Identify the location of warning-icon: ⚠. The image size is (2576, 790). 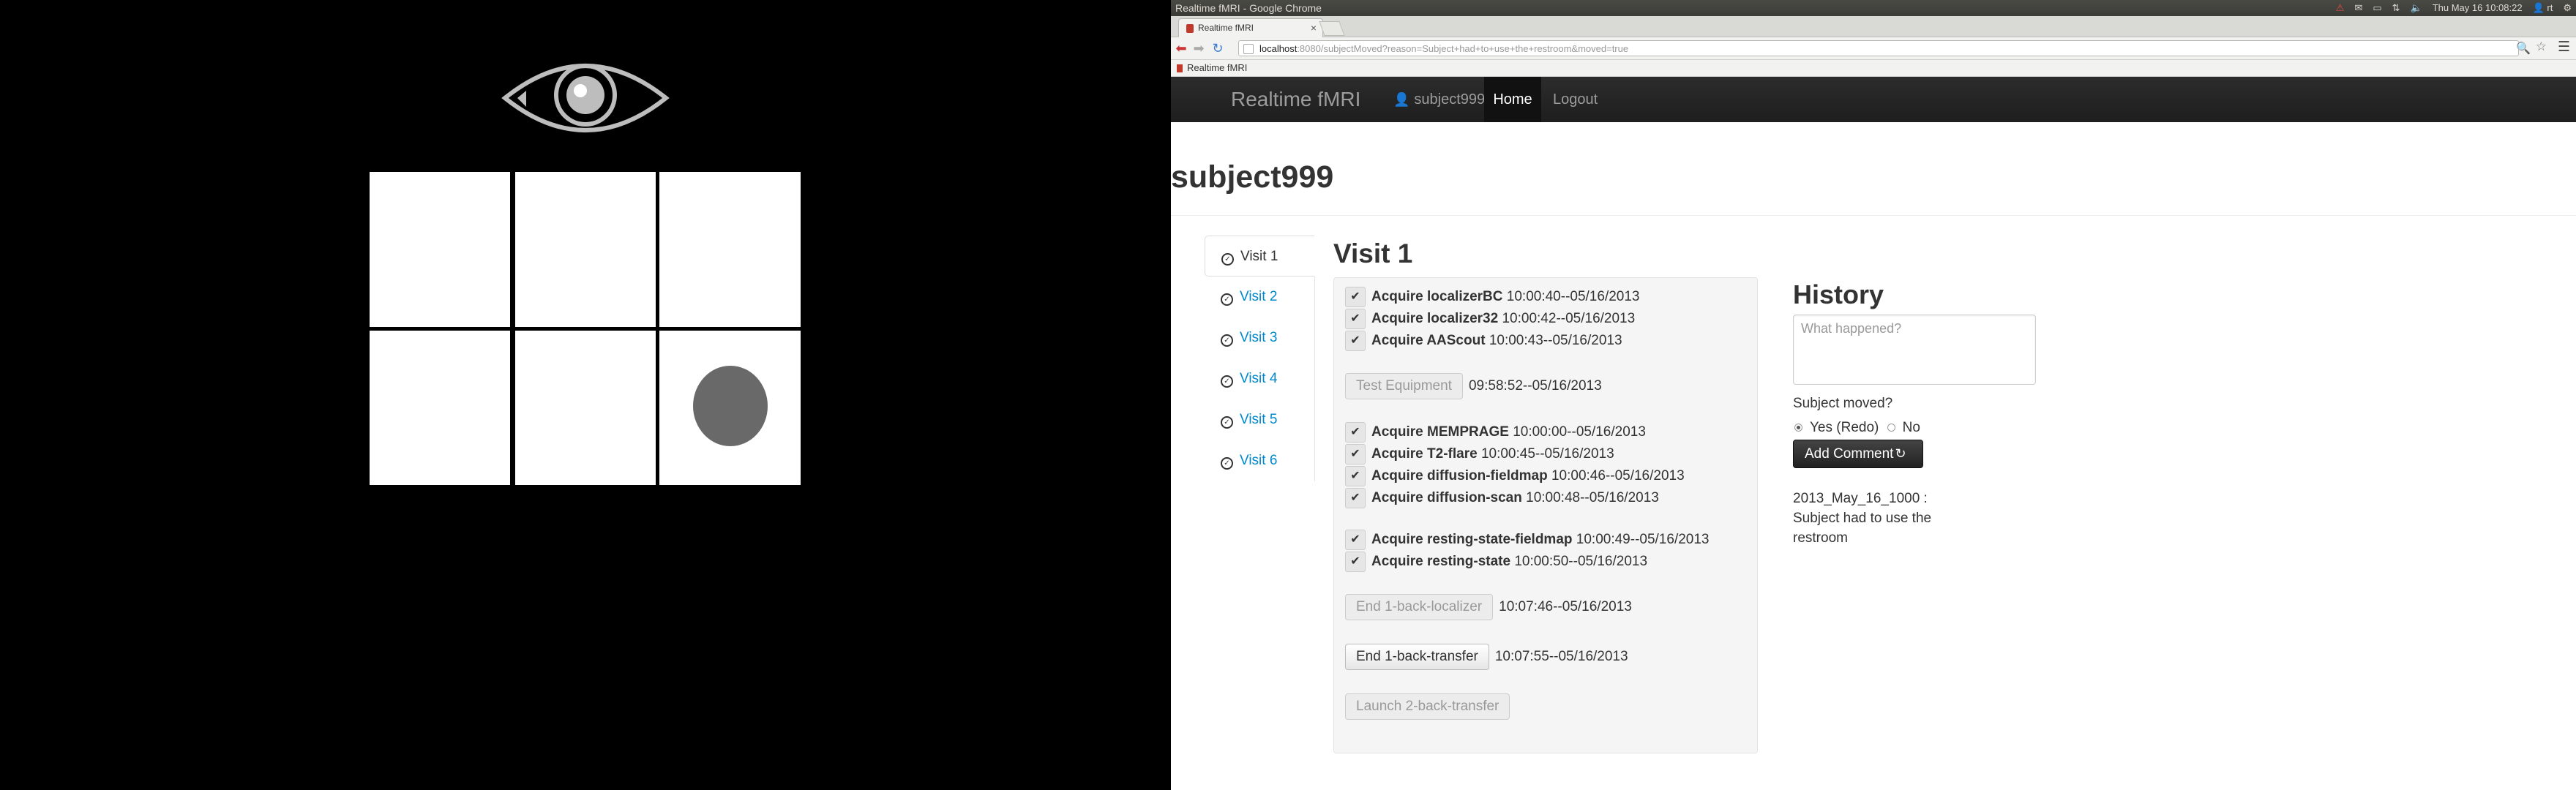
(2340, 8).